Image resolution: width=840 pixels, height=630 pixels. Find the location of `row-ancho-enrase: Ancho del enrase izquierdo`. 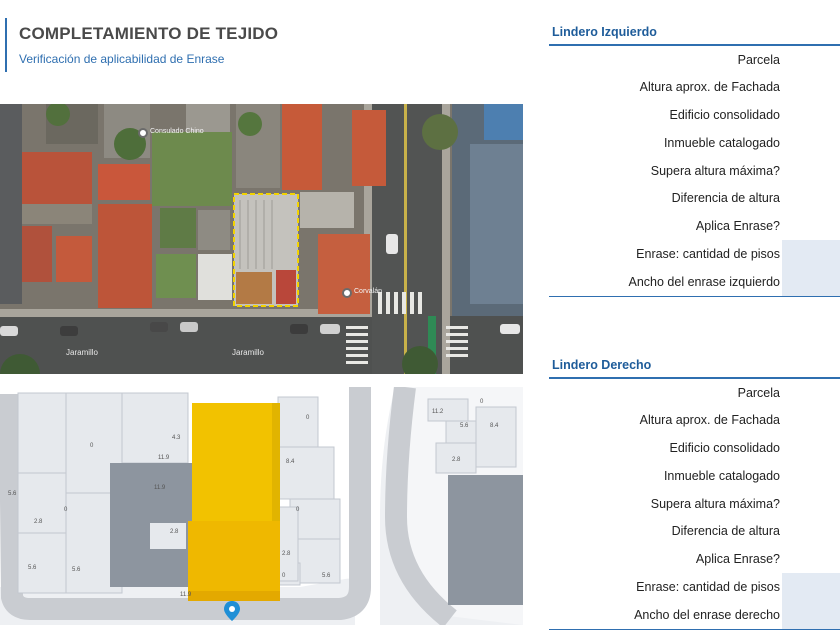

row-ancho-enrase: Ancho del enrase izquierdo is located at coordinates (694, 281).